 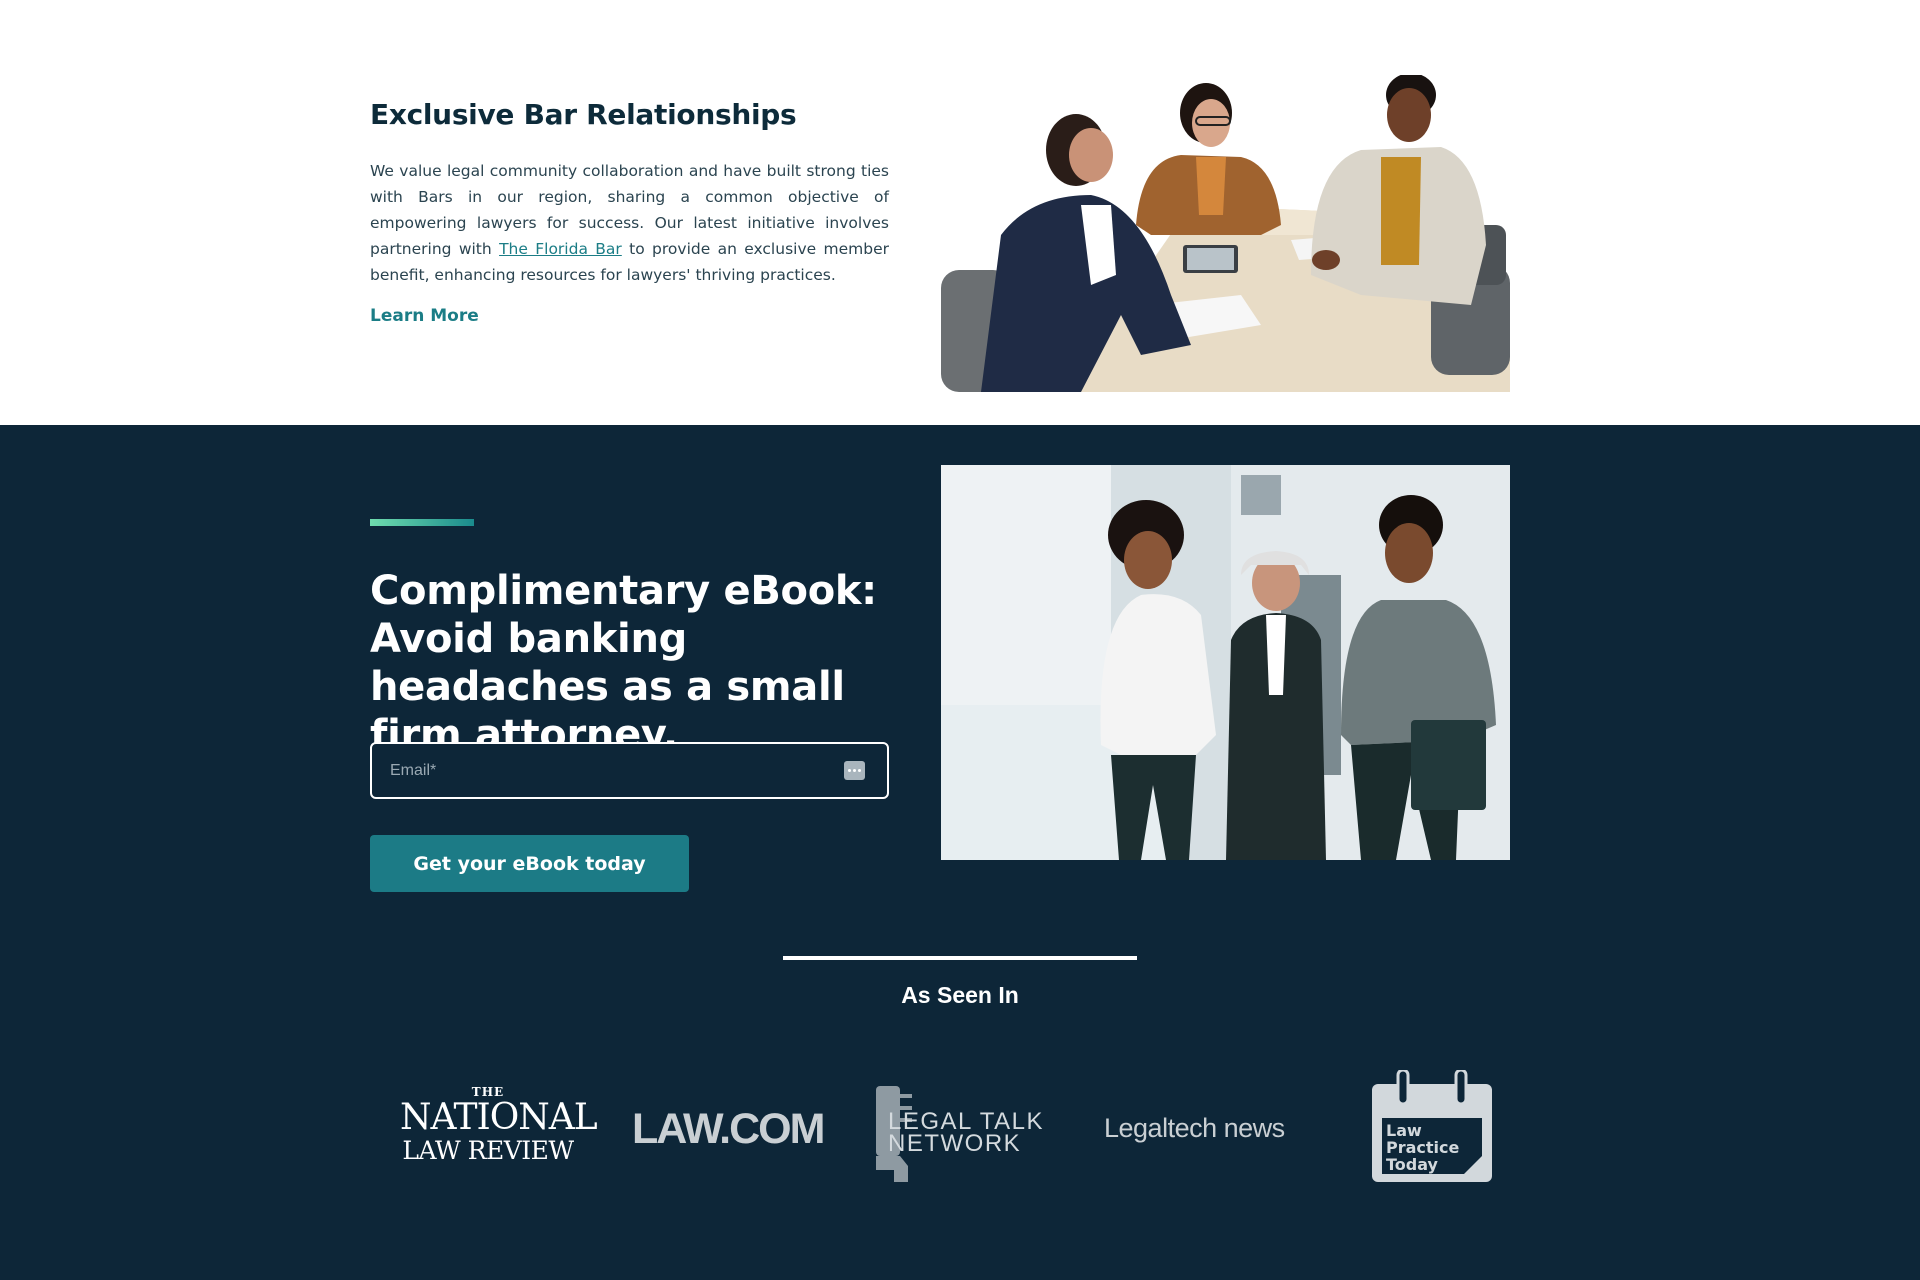 I want to click on national-law-review-logo: THE NATIONAL LAW REVIEW, so click(x=499, y=1125).